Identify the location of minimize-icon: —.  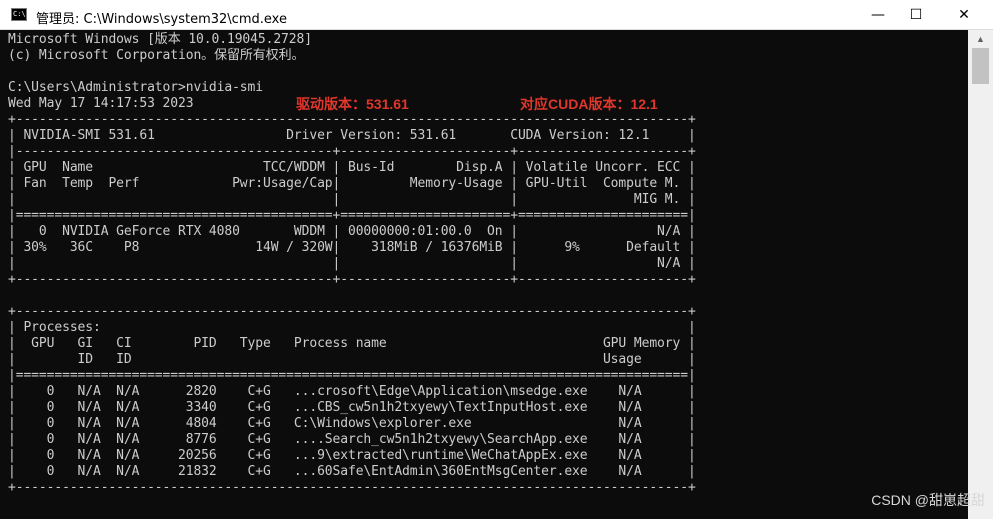
(878, 15).